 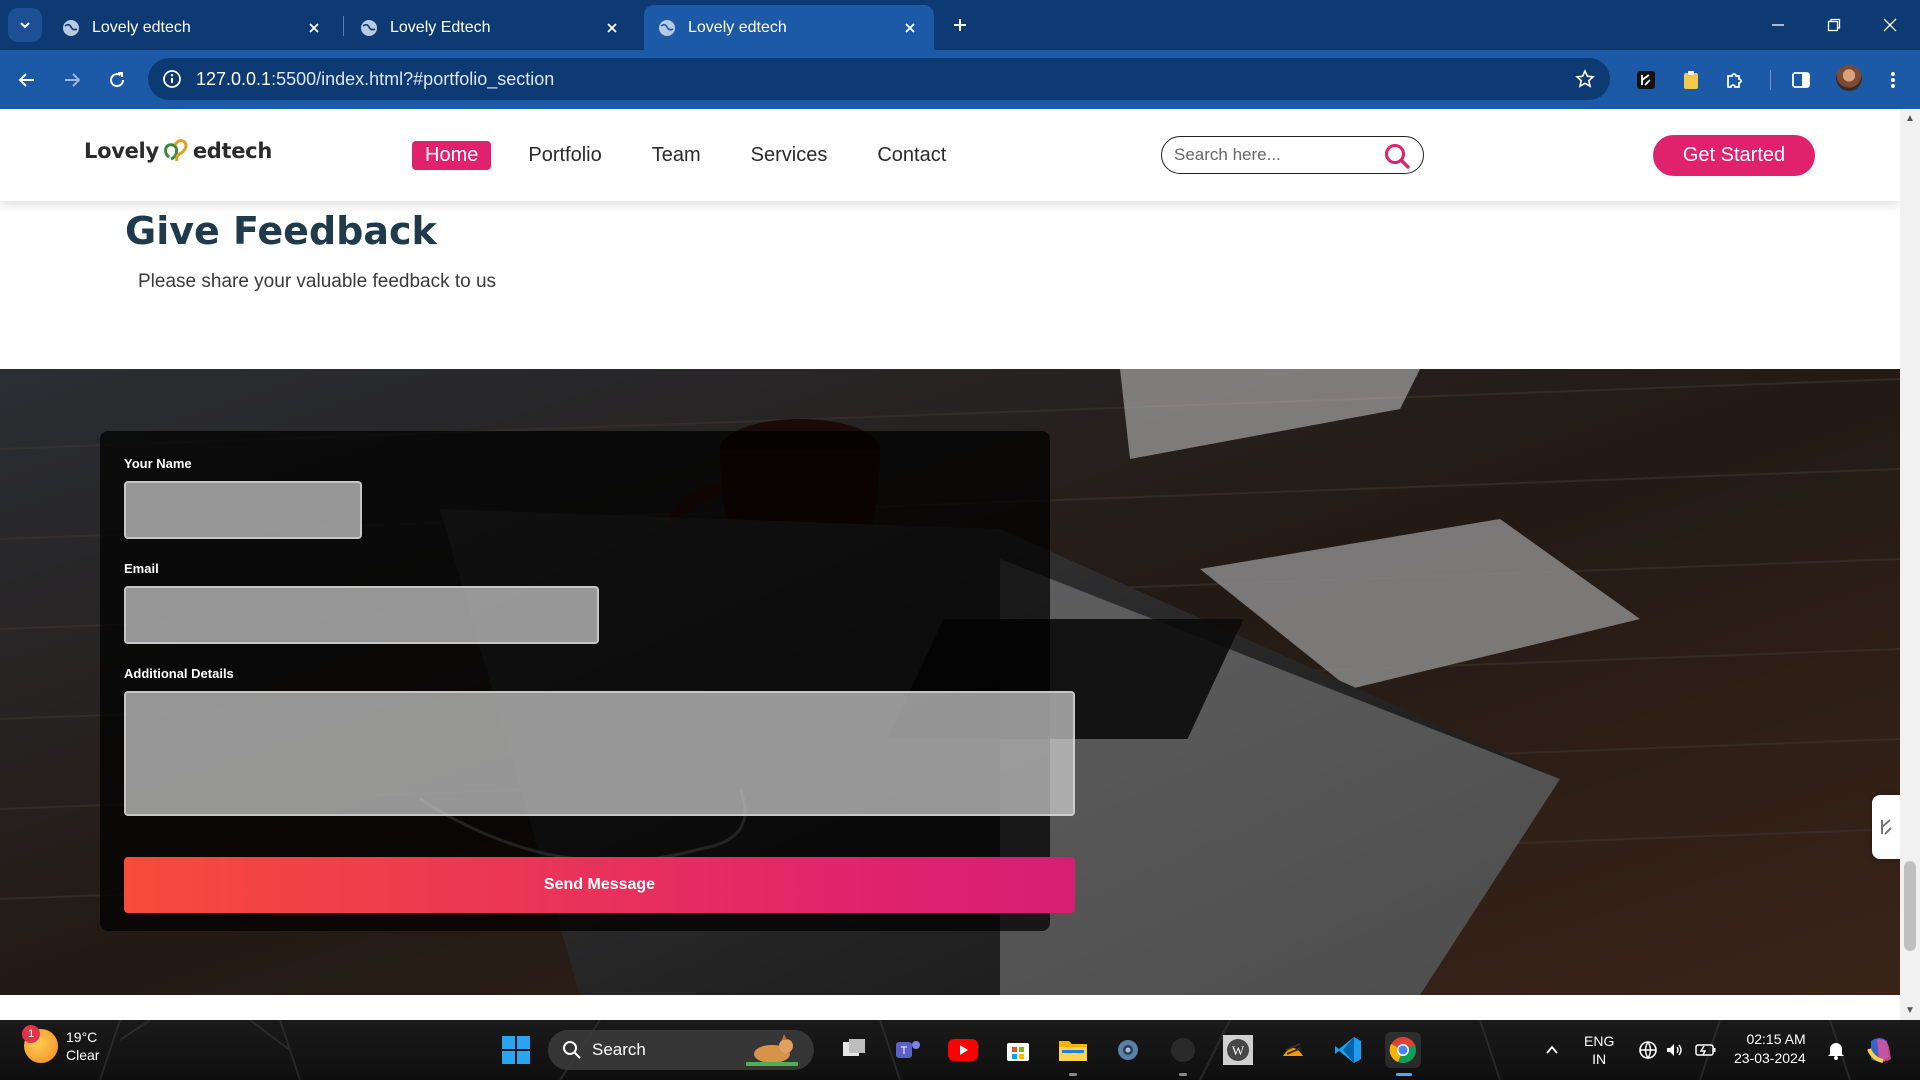 What do you see at coordinates (1674, 1050) in the screenshot?
I see `volume-icon` at bounding box center [1674, 1050].